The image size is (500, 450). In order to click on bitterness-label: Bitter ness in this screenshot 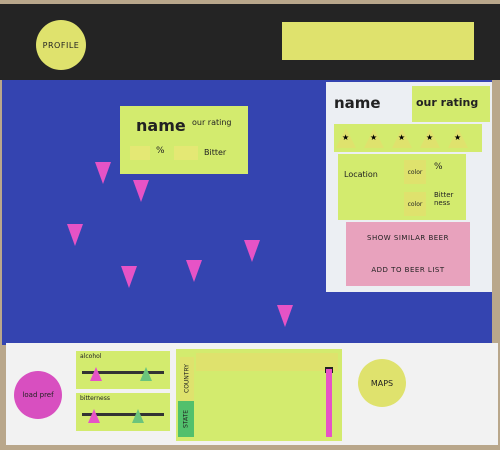, I will do `click(444, 199)`.